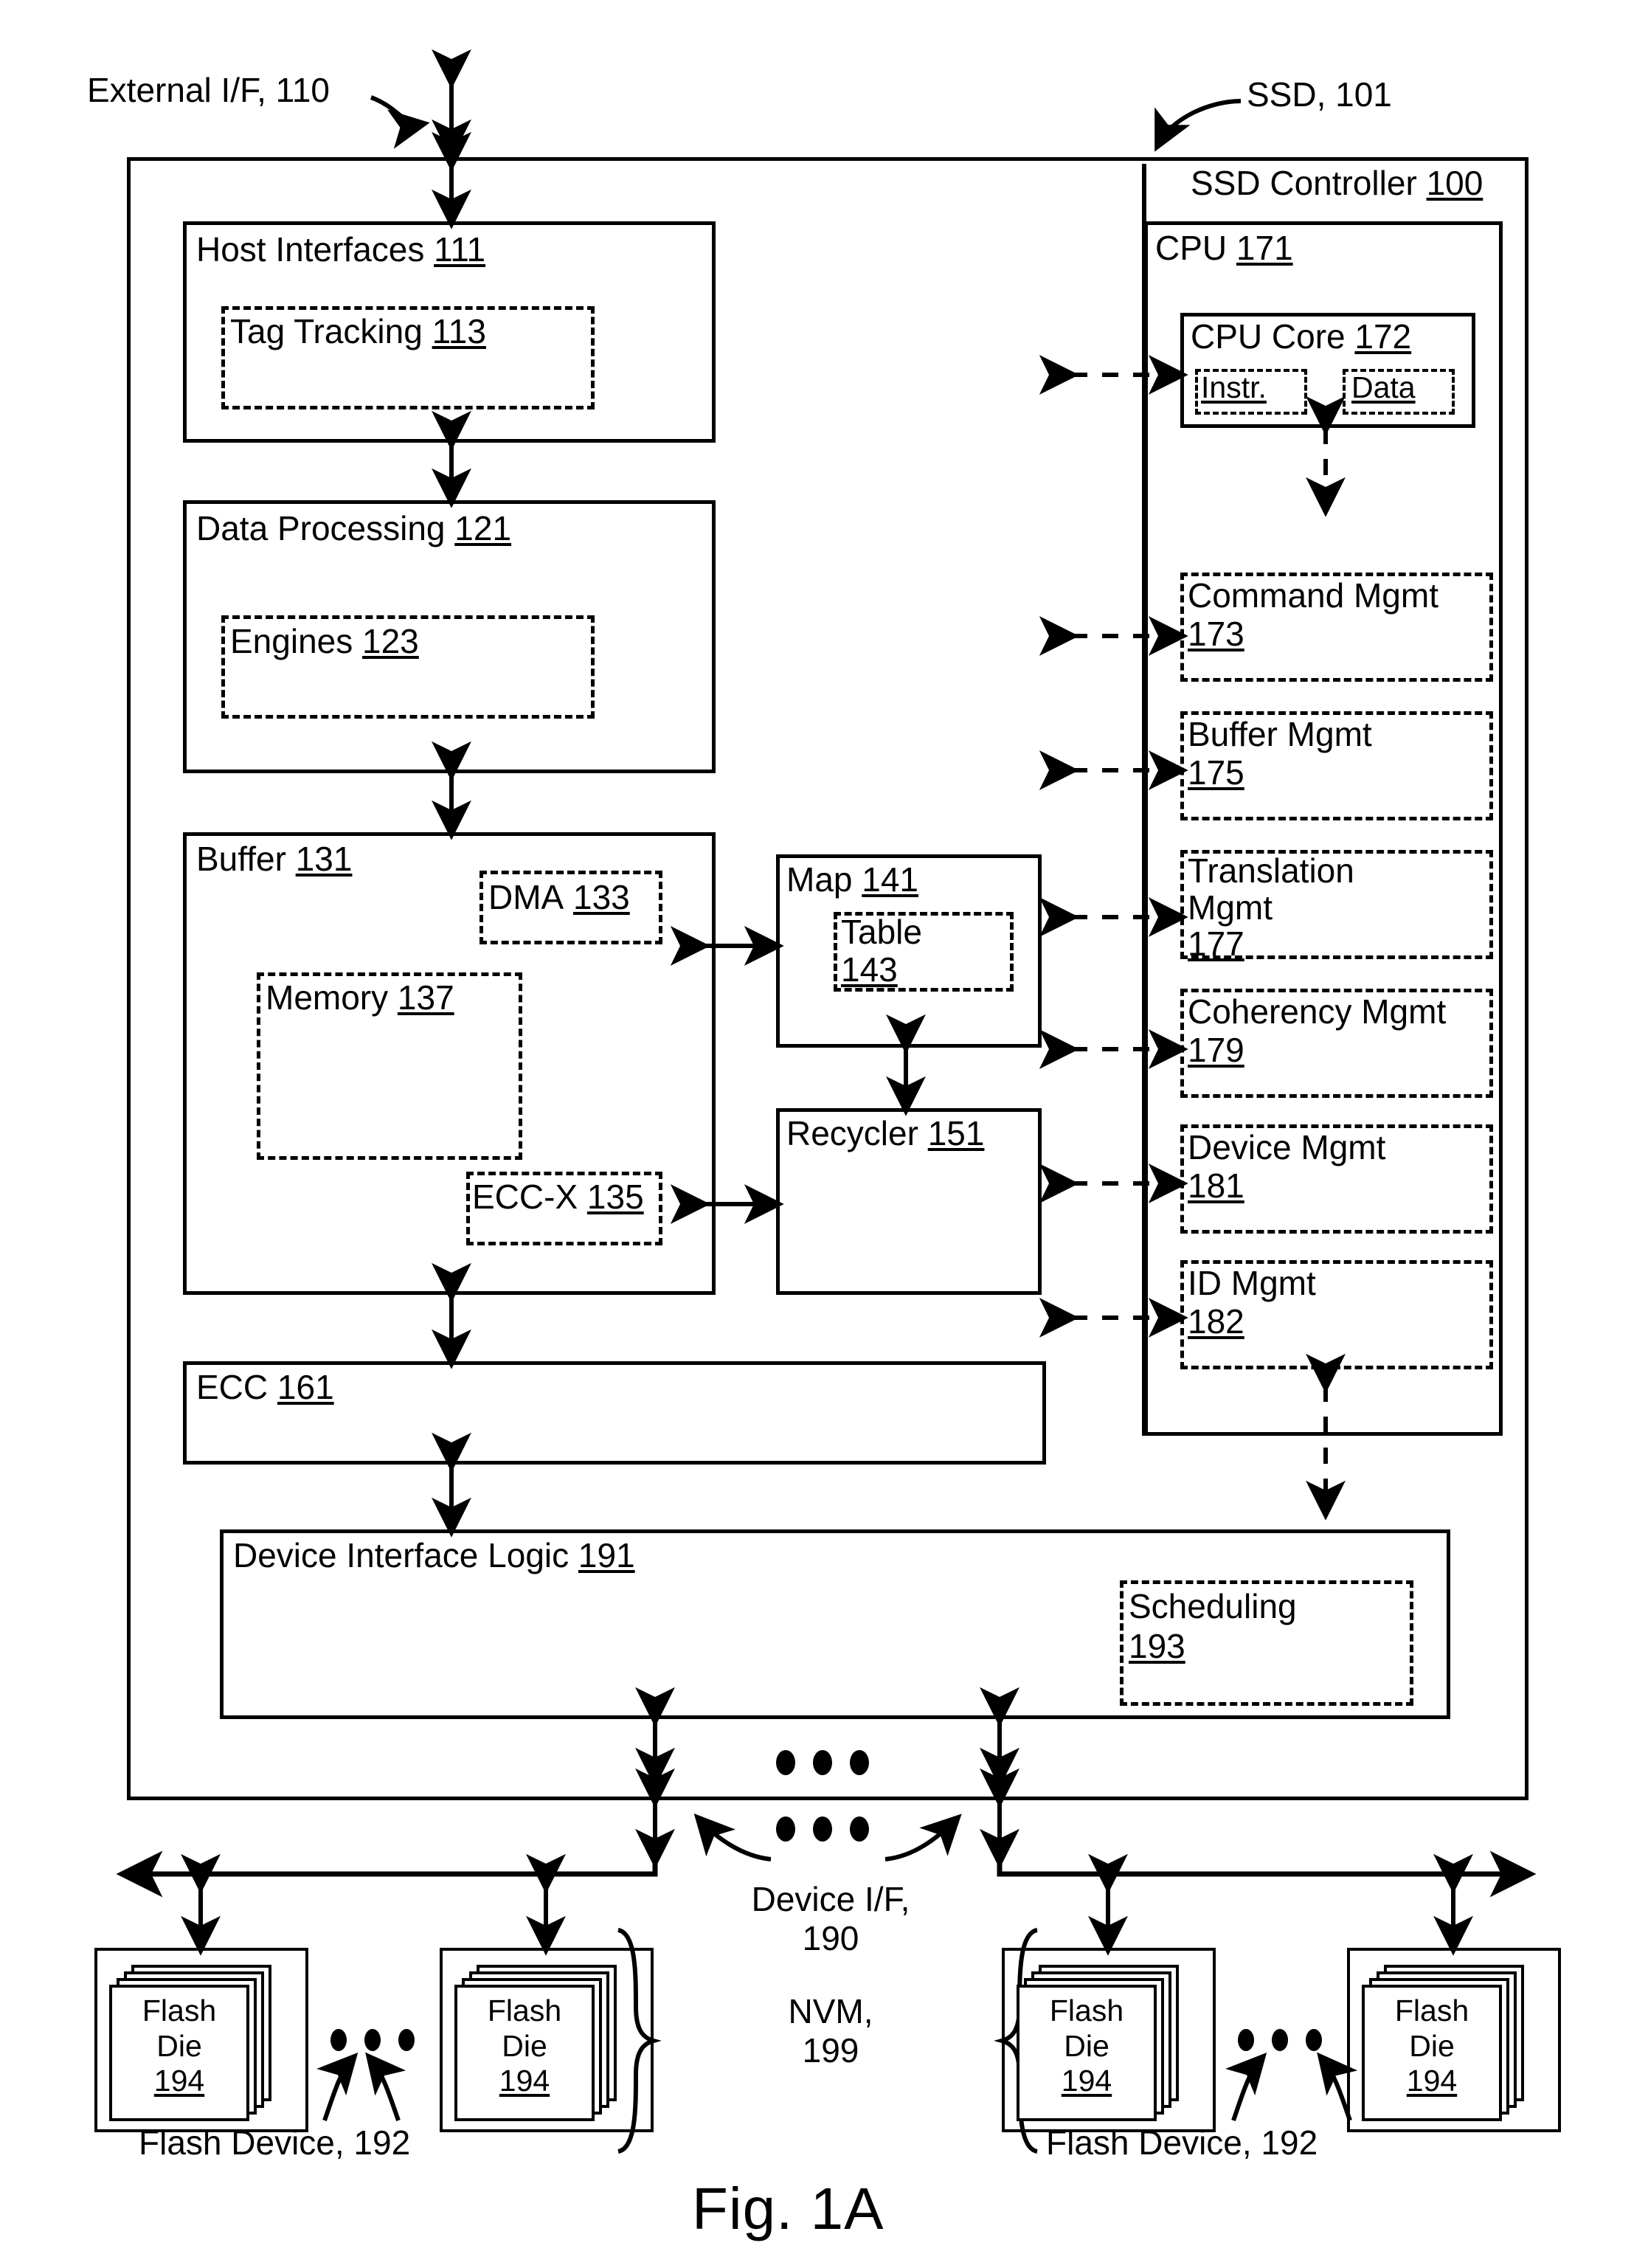 The image size is (1648, 2268). What do you see at coordinates (1280, 753) in the screenshot?
I see `buffer-mgmt-label: Buffer Mgmt 175` at bounding box center [1280, 753].